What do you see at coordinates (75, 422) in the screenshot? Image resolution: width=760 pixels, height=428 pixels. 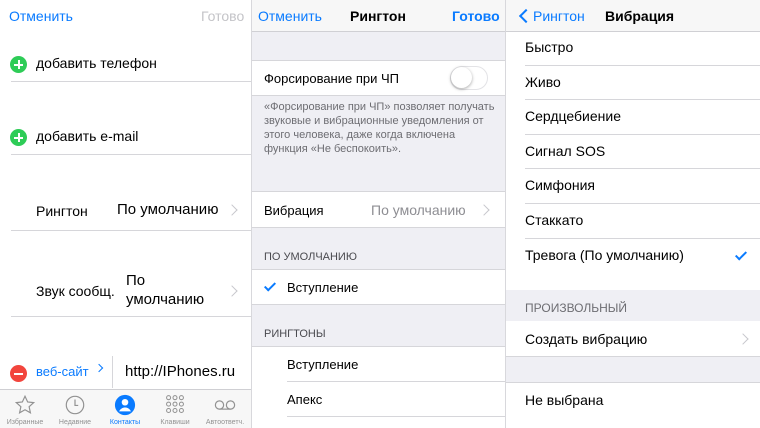 I see `tab-label: Недавние` at bounding box center [75, 422].